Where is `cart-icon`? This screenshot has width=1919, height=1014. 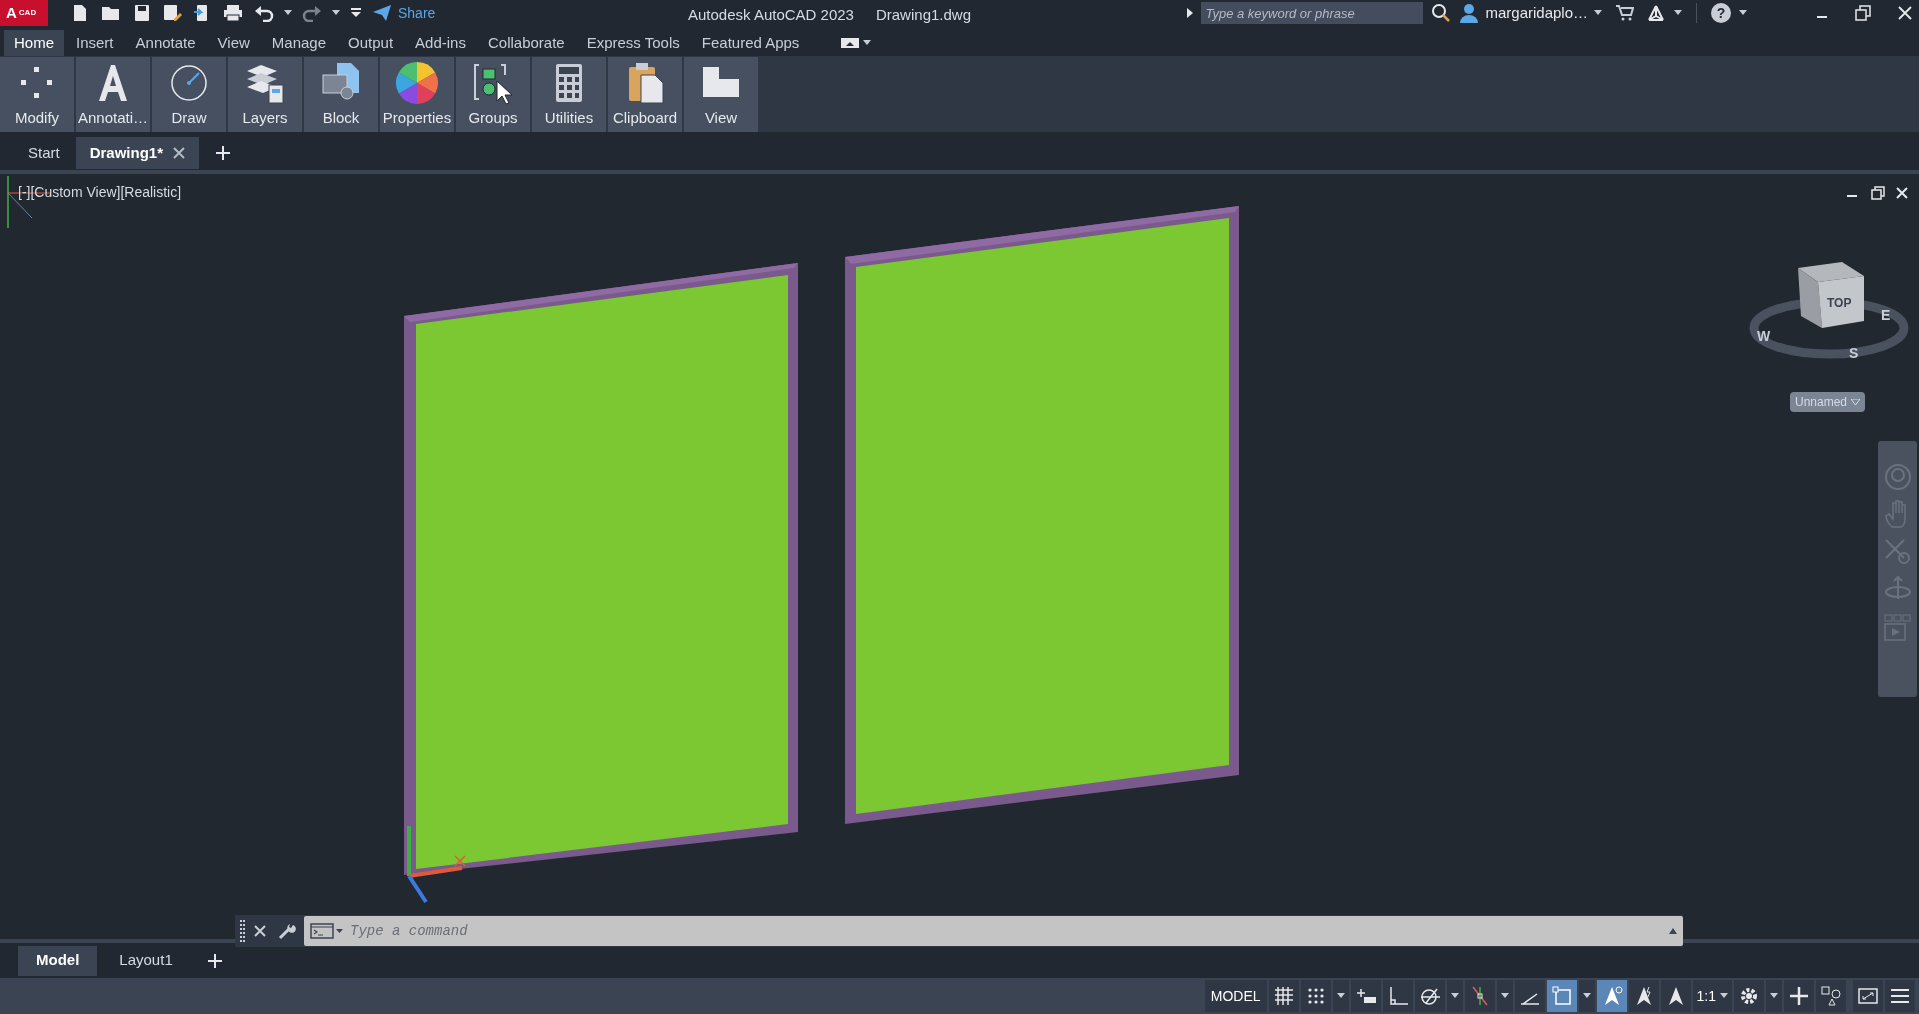 cart-icon is located at coordinates (1625, 13).